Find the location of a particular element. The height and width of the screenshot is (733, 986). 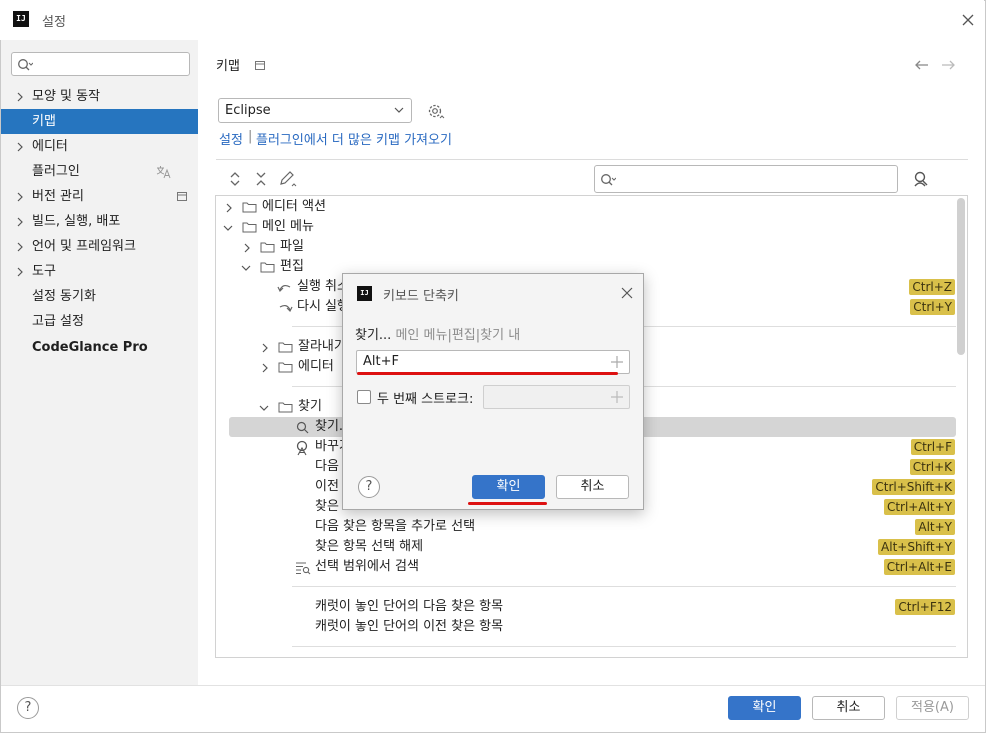

window-title: 설정 is located at coordinates (54, 22).